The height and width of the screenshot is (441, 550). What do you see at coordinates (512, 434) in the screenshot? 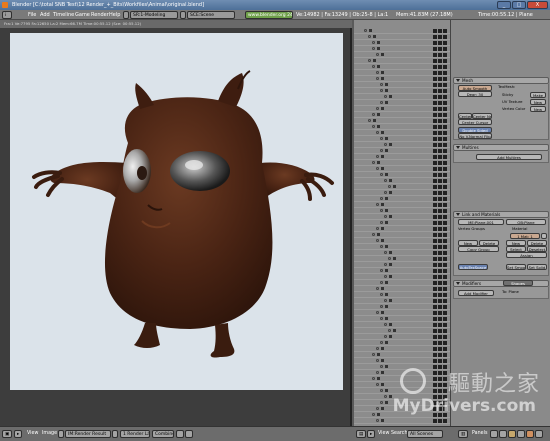
I see `context-shading-icon` at bounding box center [512, 434].